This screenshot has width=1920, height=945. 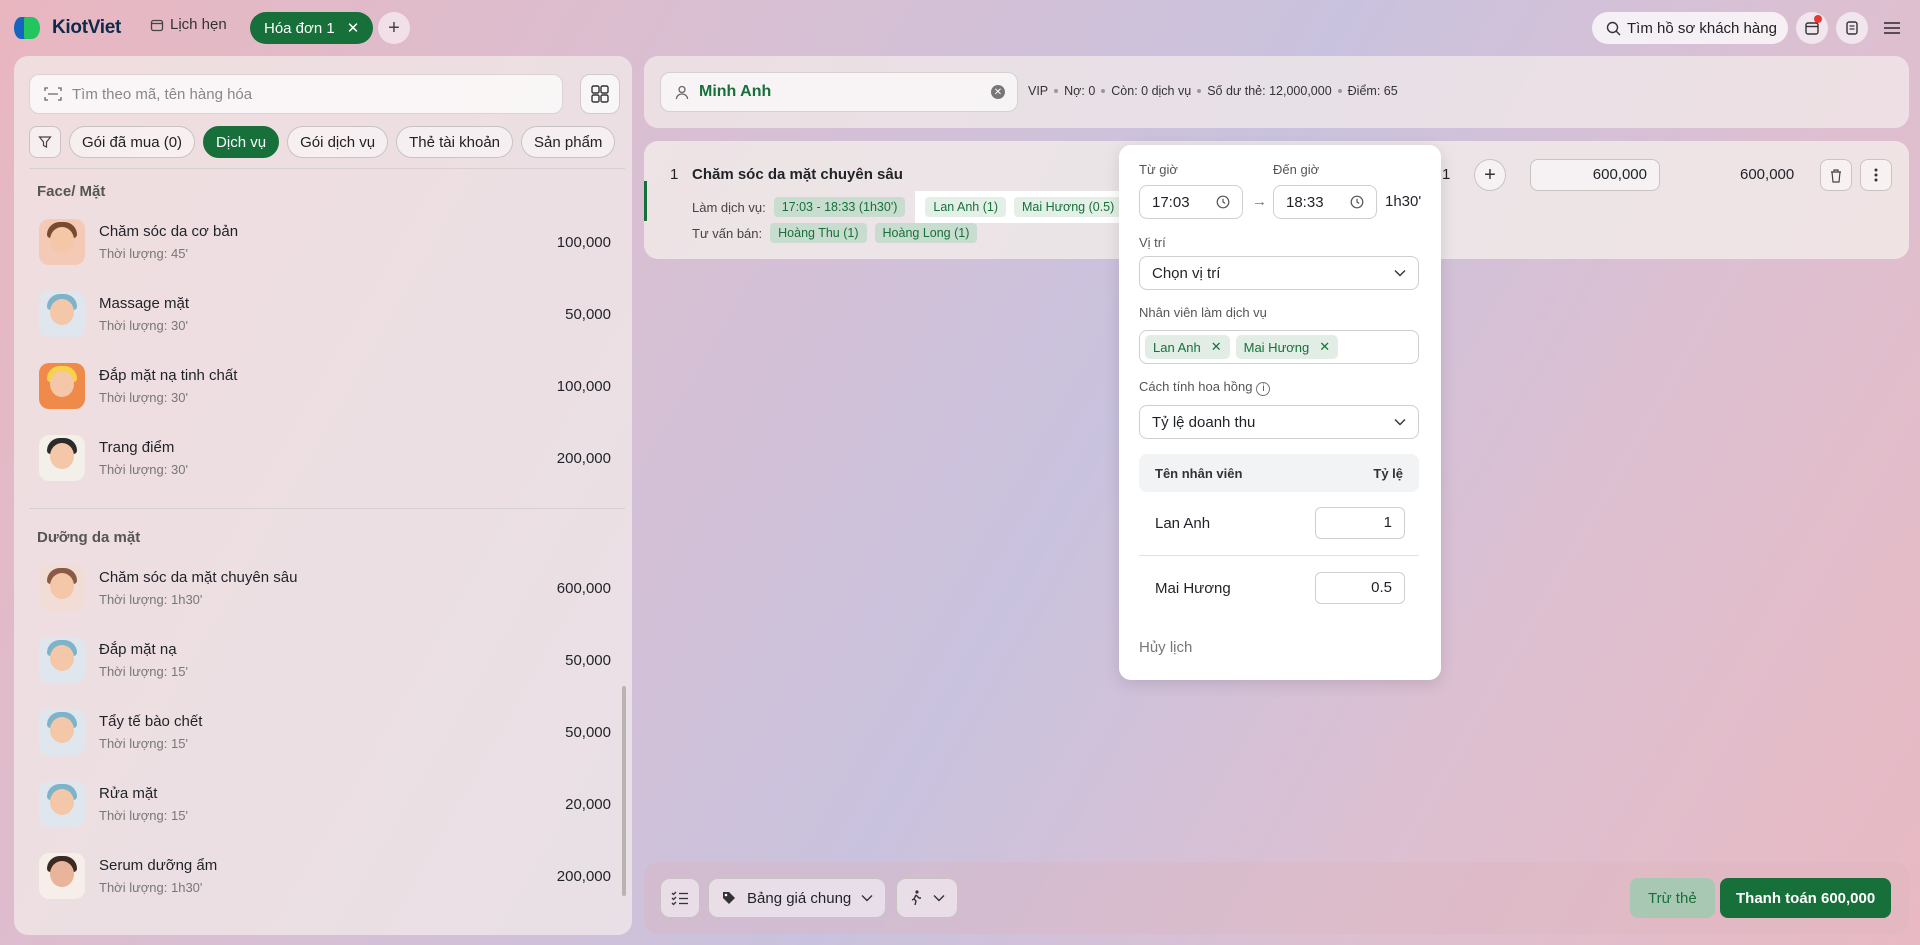 I want to click on pay-button: Thanh toán 600,000, so click(x=1806, y=898).